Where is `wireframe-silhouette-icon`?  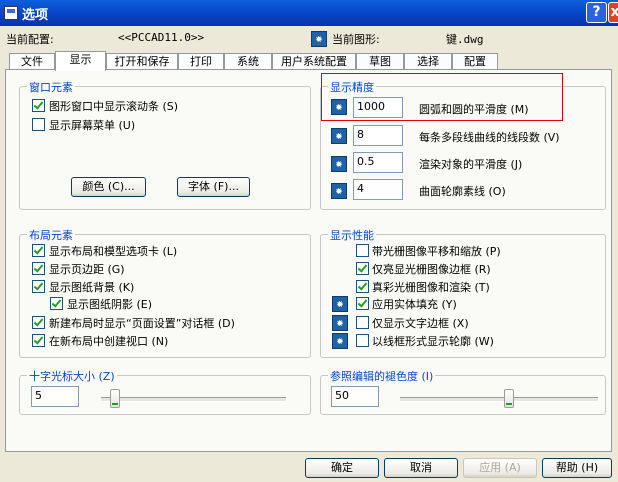 wireframe-silhouette-icon is located at coordinates (340, 341).